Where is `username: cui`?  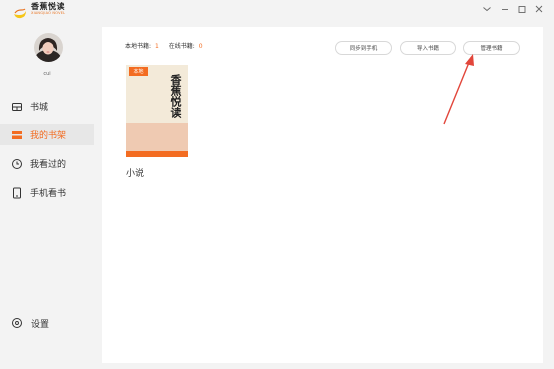
username: cui is located at coordinates (47, 74).